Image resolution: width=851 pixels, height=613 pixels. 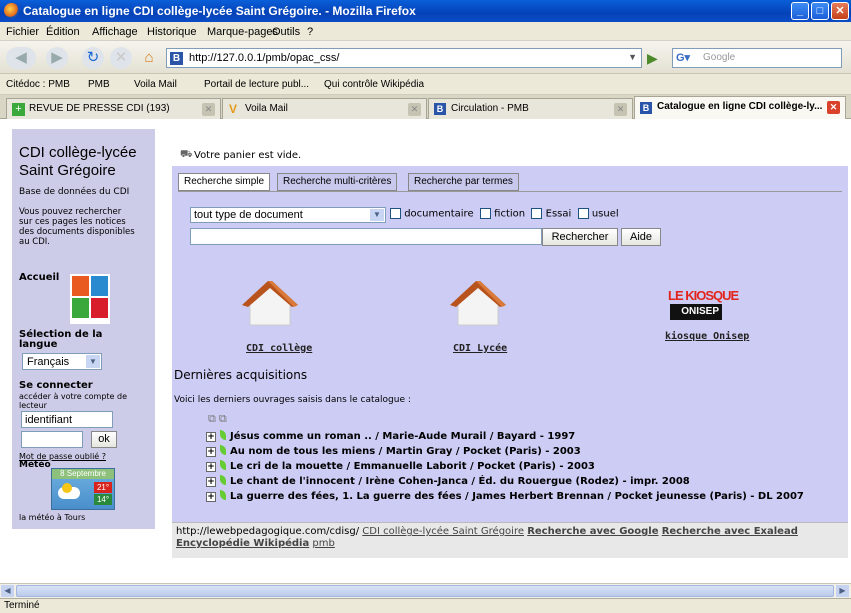 I want to click on checkbox-fiction, so click(x=485, y=213).